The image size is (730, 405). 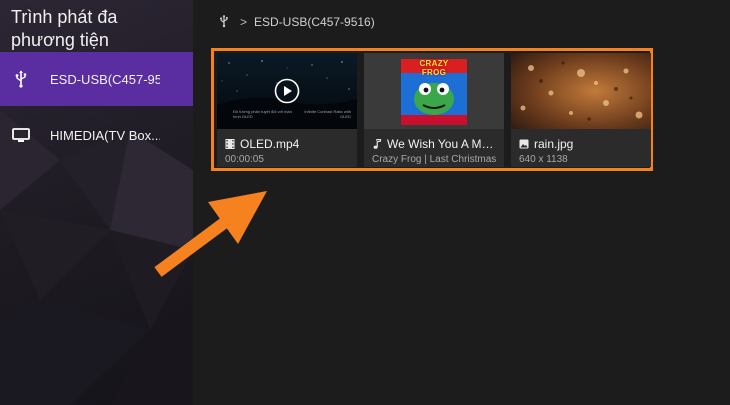 I want to click on file-dimensions: 640 x 1138, so click(x=543, y=159).